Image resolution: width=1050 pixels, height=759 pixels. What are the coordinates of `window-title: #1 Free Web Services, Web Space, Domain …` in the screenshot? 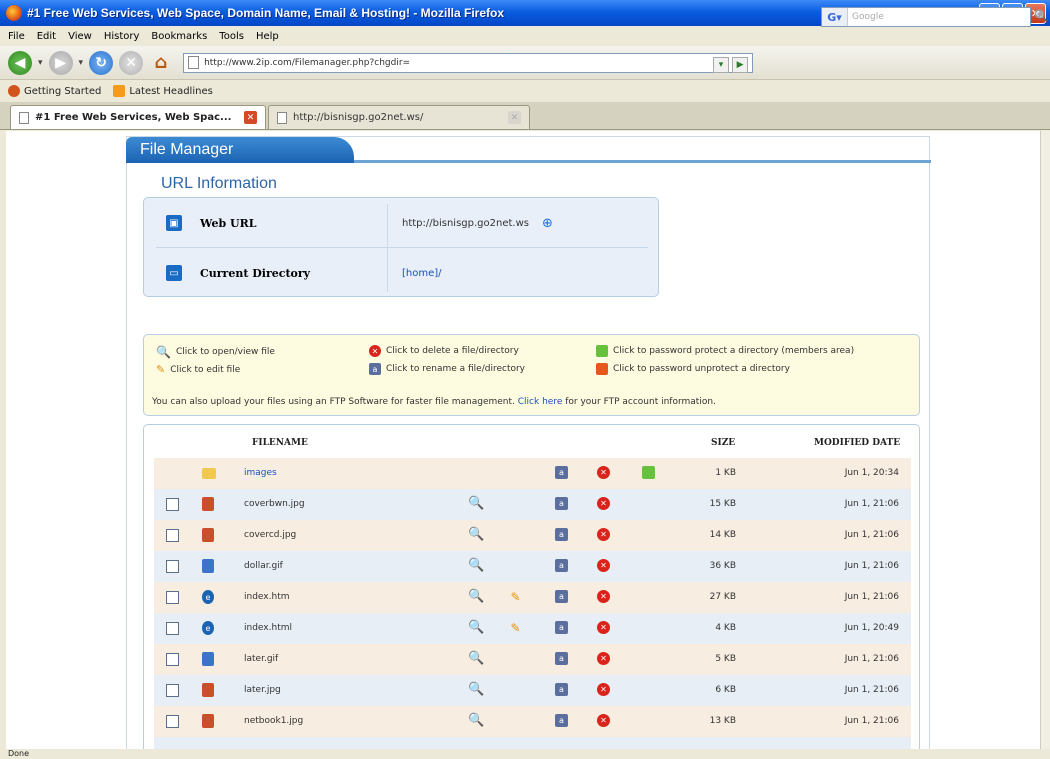 It's located at (266, 13).